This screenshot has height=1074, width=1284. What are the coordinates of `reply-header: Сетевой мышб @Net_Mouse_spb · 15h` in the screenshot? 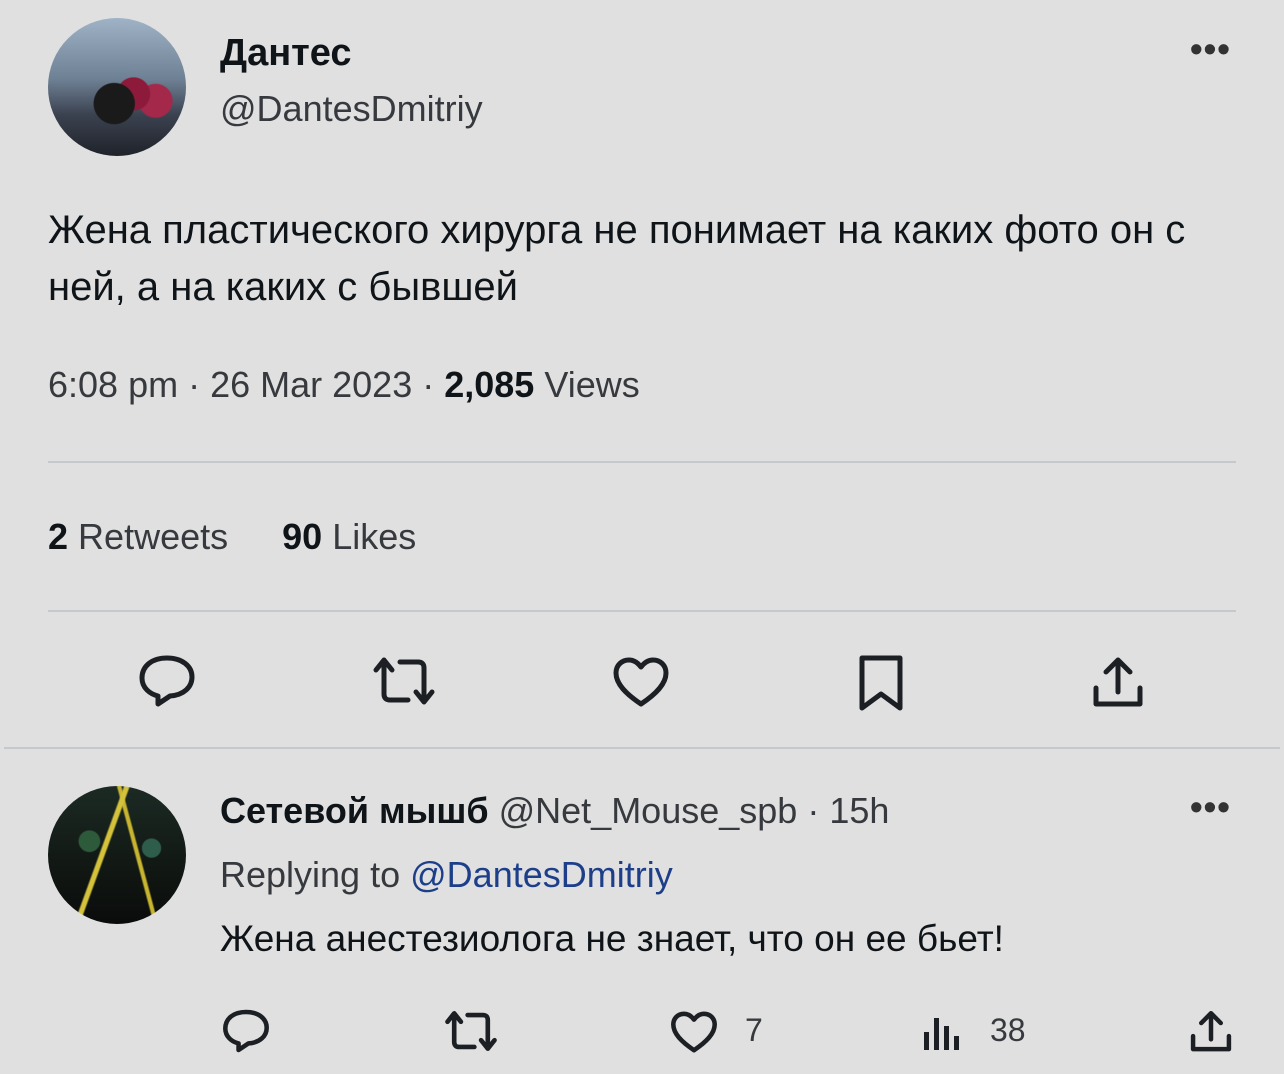 It's located at (555, 810).